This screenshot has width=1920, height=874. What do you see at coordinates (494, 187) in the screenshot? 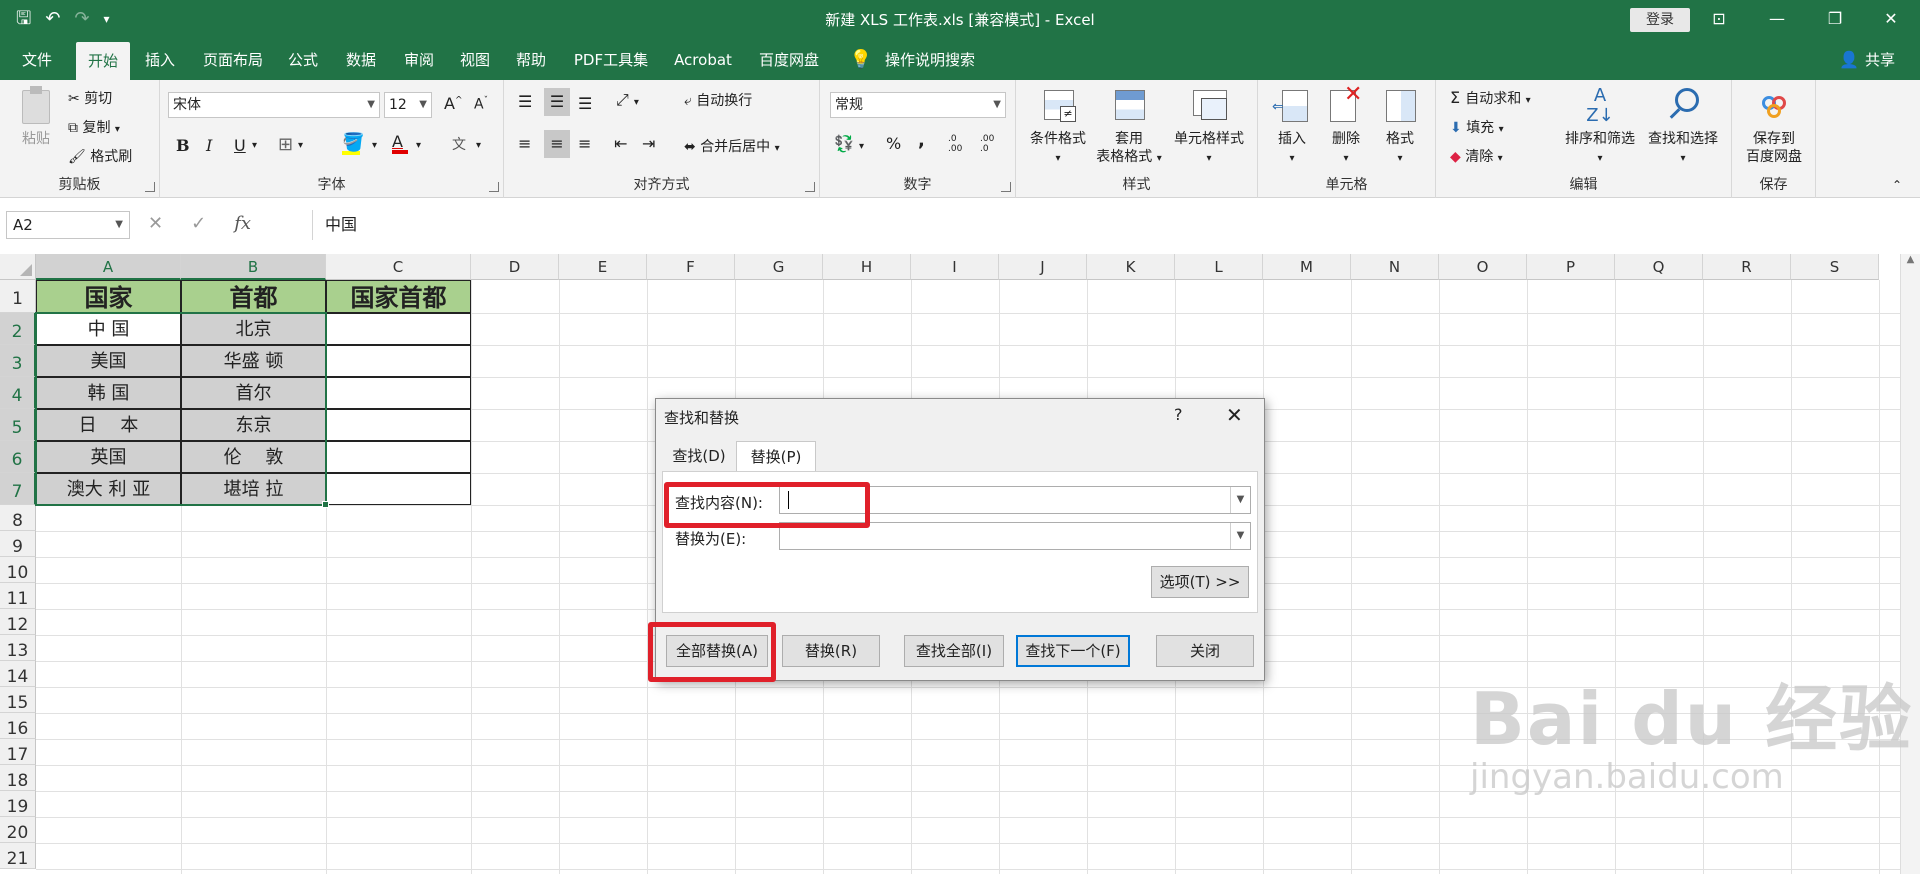
I see `font-launcher-icon` at bounding box center [494, 187].